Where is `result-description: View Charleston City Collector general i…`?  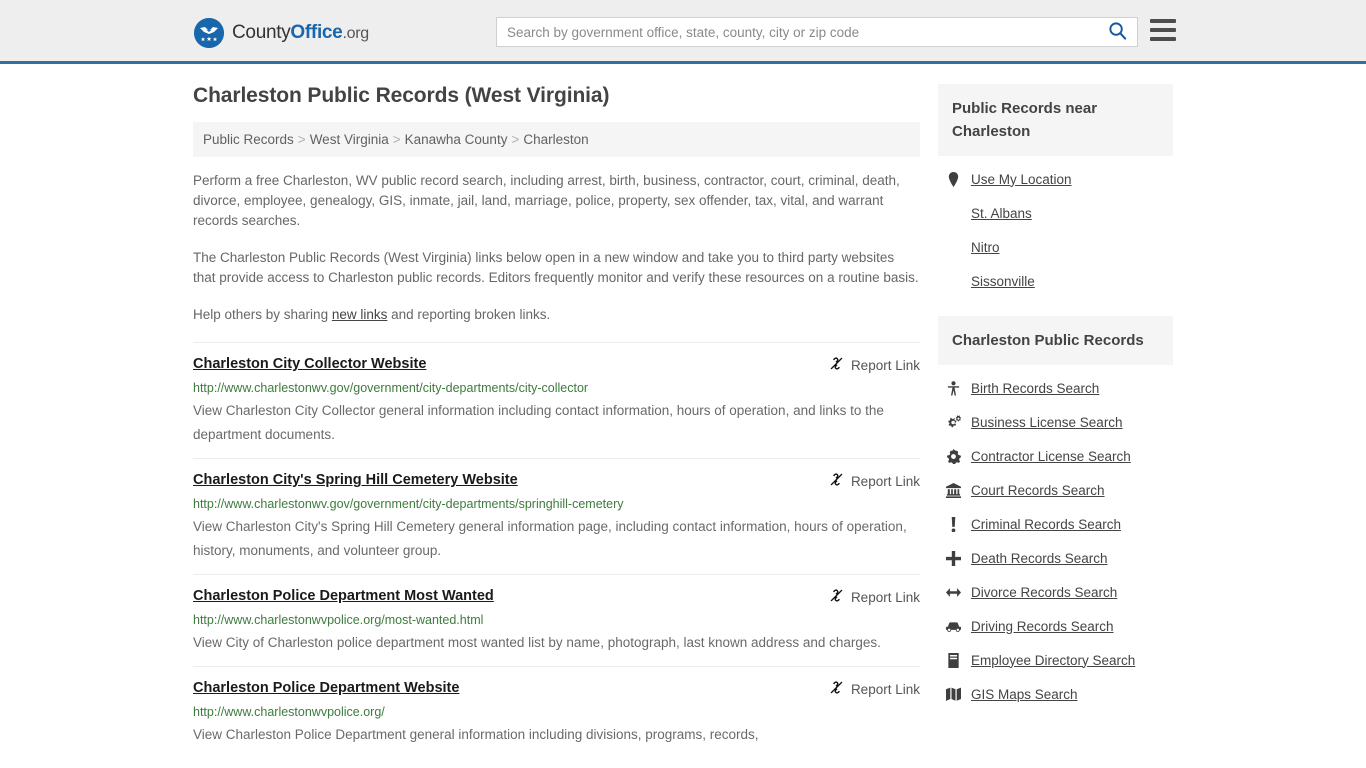
result-description: View Charleston City Collector general i… is located at coordinates (538, 422).